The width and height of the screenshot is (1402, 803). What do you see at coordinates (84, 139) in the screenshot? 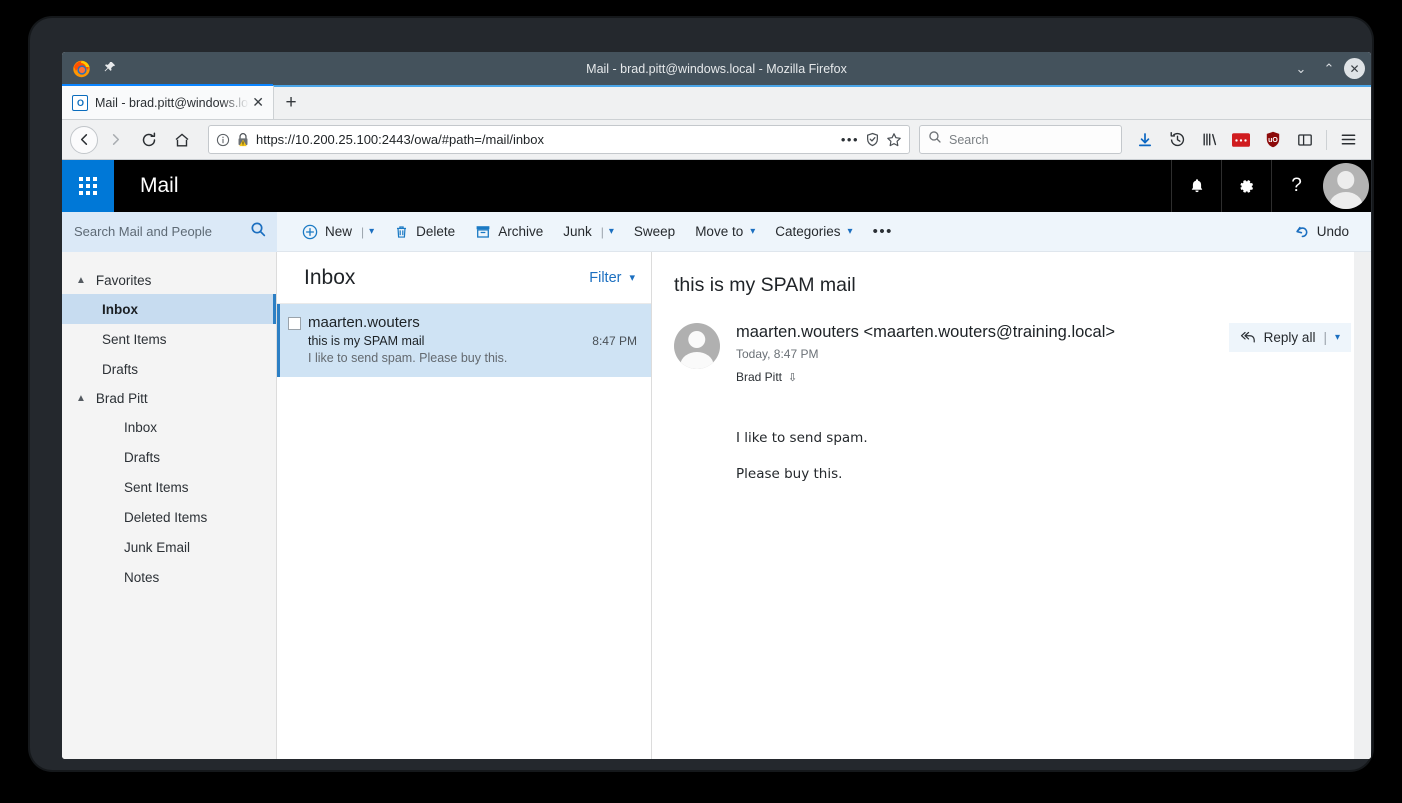
I see `back-button` at bounding box center [84, 139].